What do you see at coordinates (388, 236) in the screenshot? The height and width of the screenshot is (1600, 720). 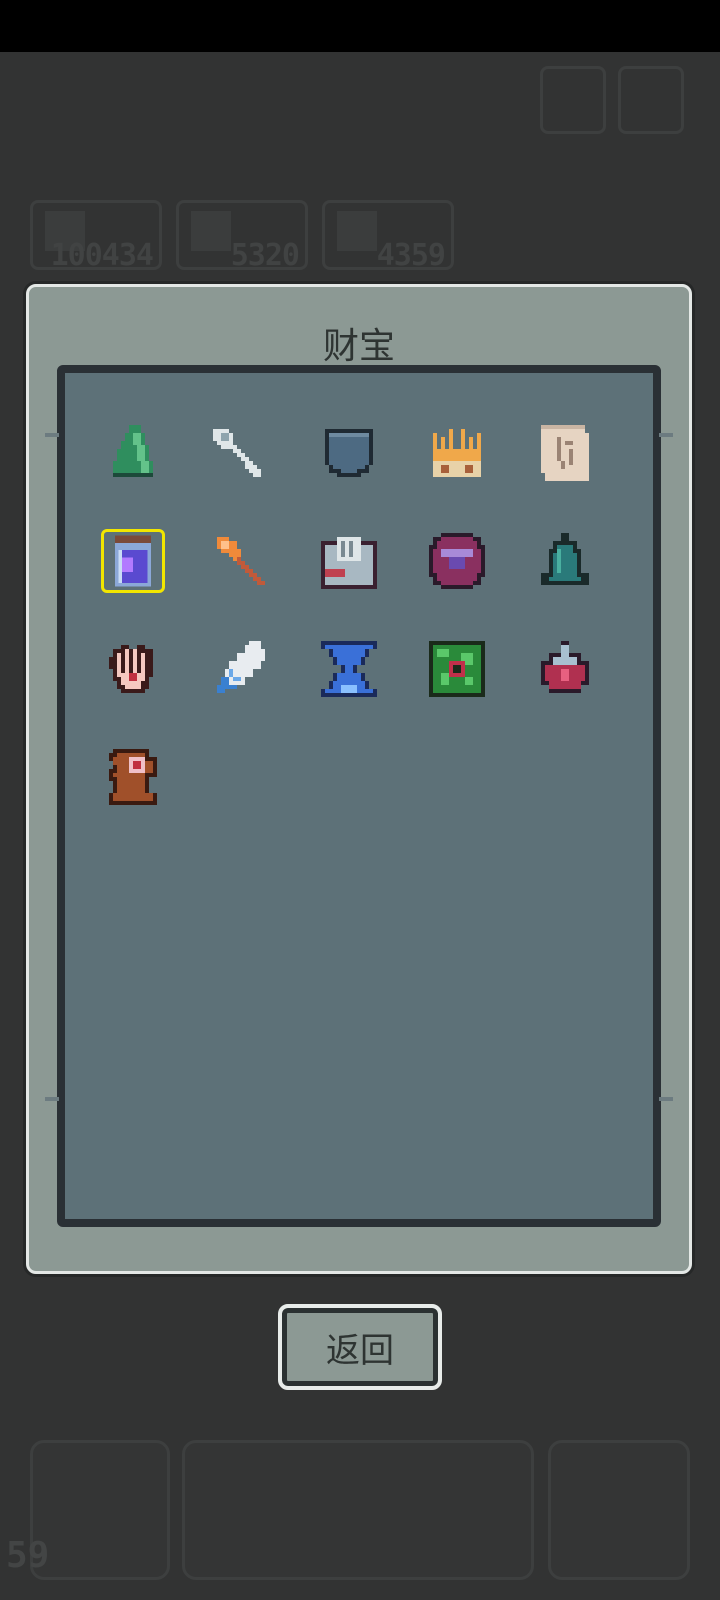 I see `gem-stat: 4359` at bounding box center [388, 236].